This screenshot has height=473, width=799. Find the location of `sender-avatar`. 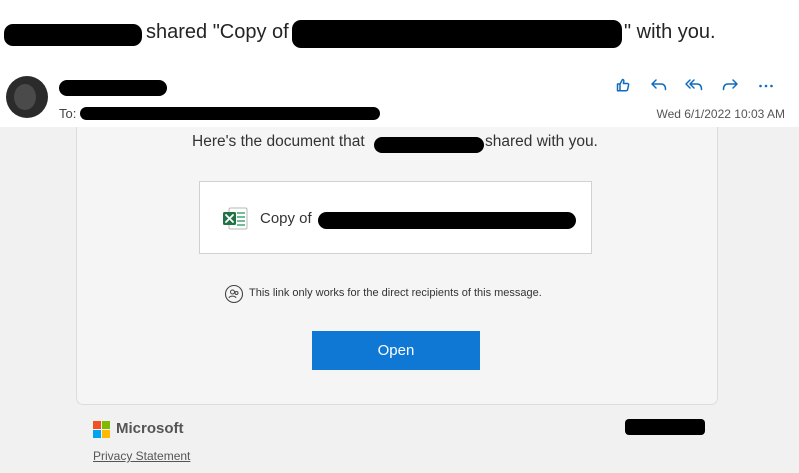

sender-avatar is located at coordinates (27, 97).